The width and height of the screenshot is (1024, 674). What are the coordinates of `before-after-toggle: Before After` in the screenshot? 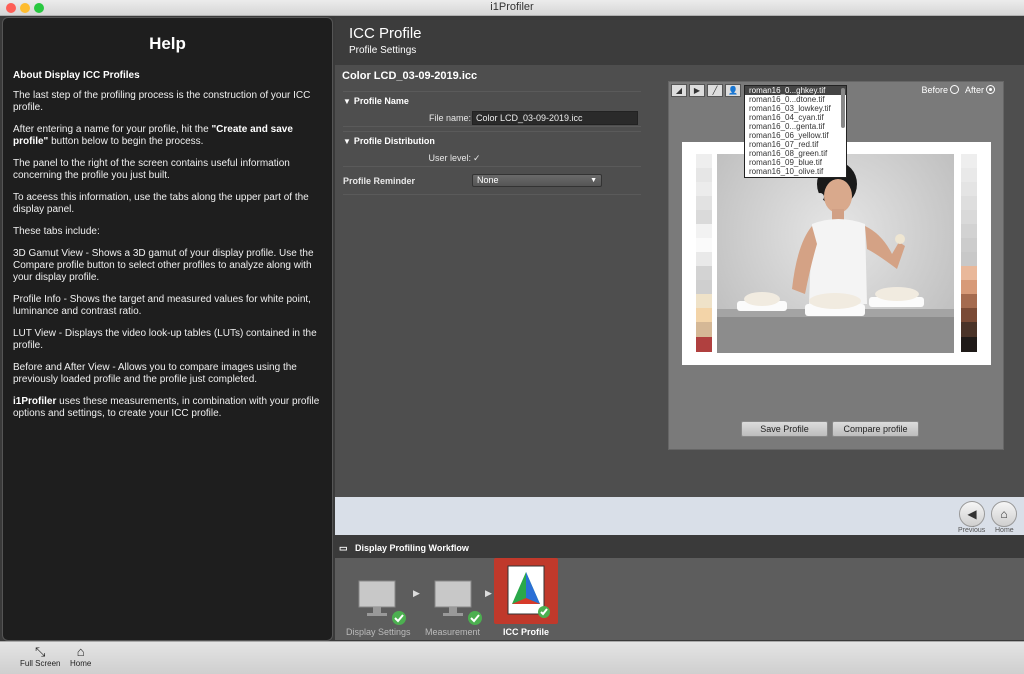 It's located at (960, 90).